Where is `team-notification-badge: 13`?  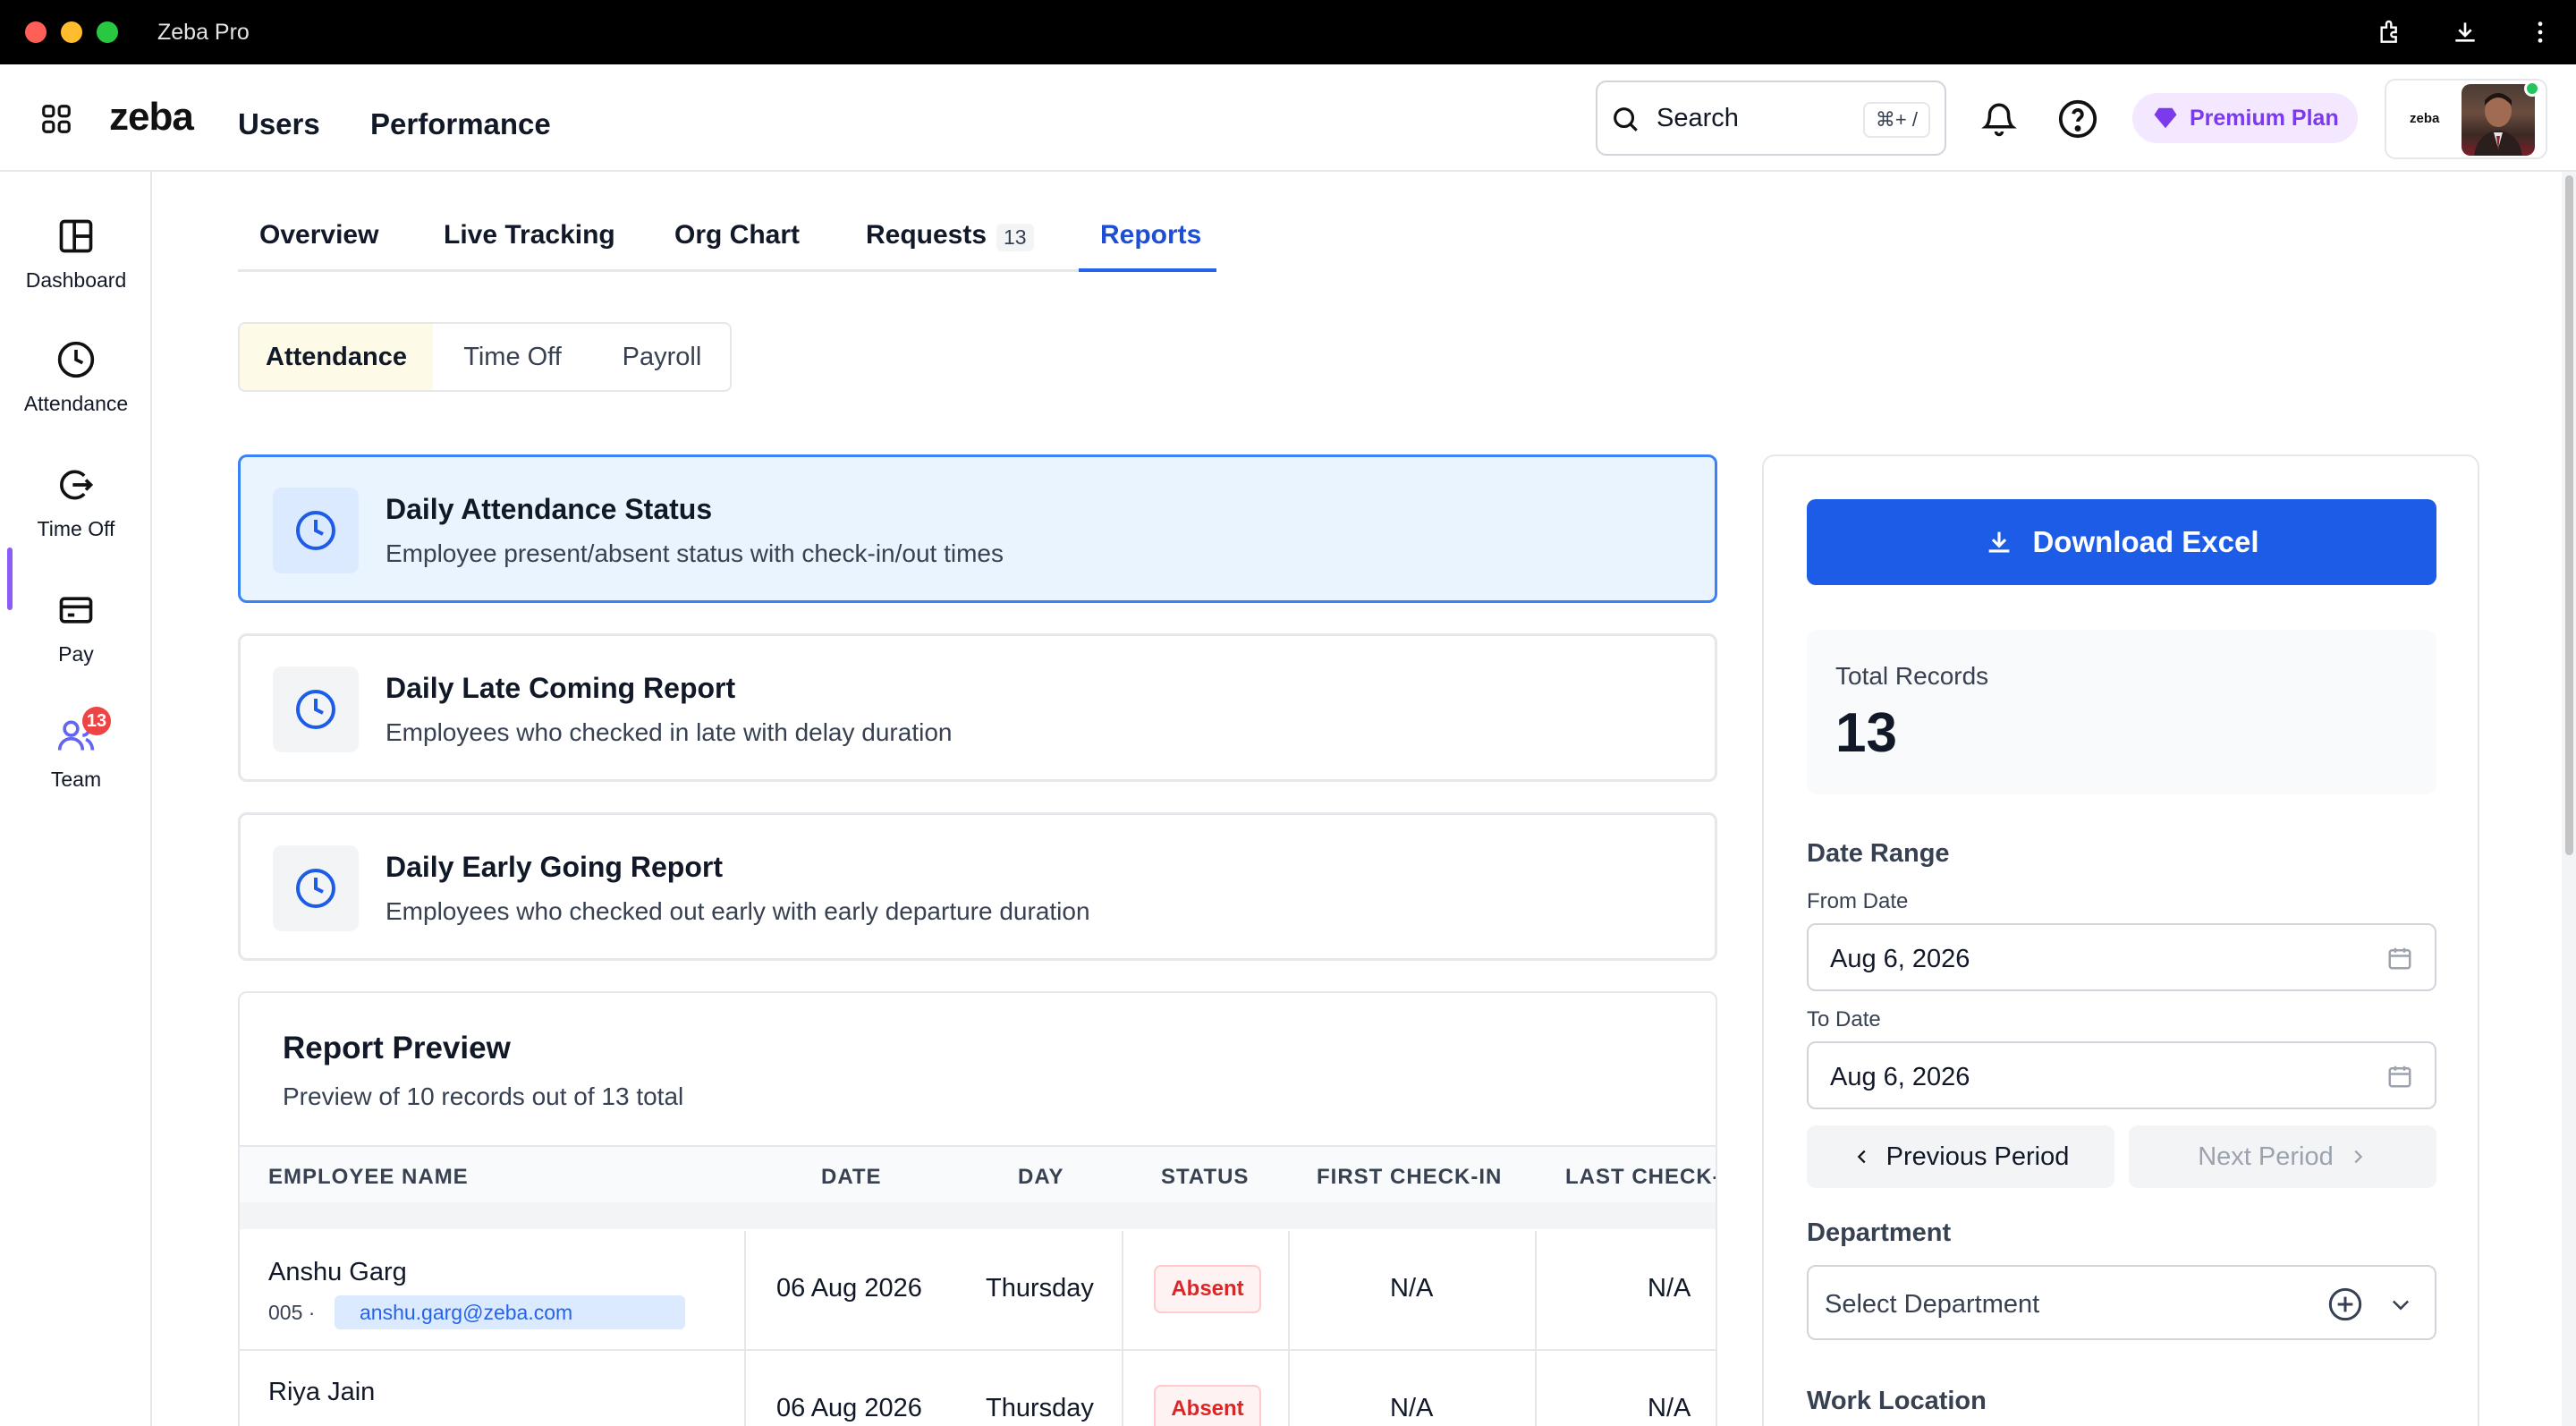
team-notification-badge: 13 is located at coordinates (96, 721).